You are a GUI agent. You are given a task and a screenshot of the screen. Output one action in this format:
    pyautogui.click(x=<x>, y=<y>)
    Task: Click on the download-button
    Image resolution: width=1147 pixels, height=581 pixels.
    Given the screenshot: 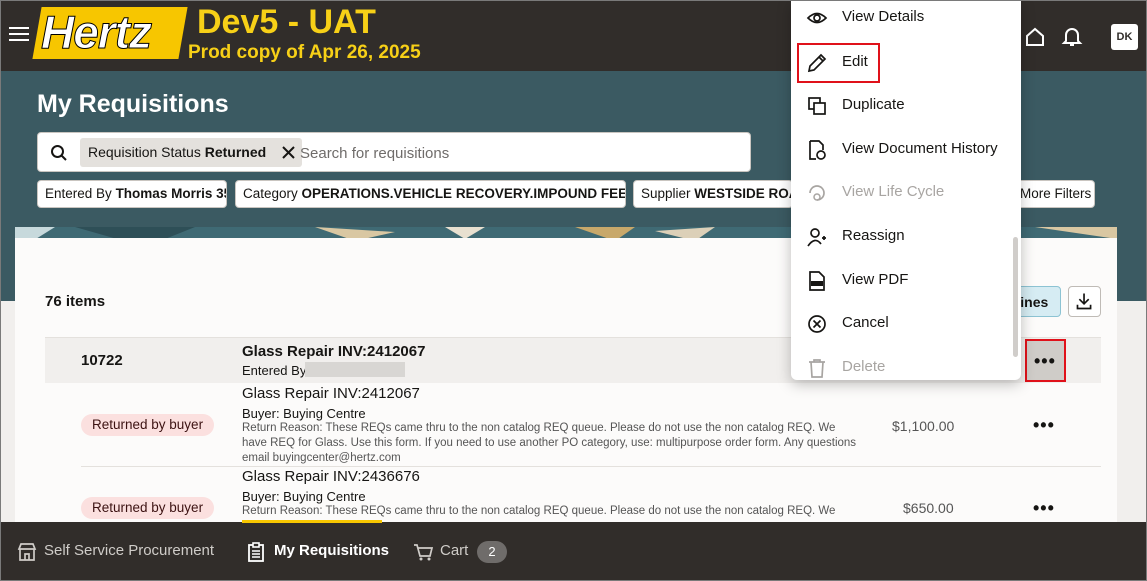 What is the action you would take?
    pyautogui.click(x=1084, y=301)
    